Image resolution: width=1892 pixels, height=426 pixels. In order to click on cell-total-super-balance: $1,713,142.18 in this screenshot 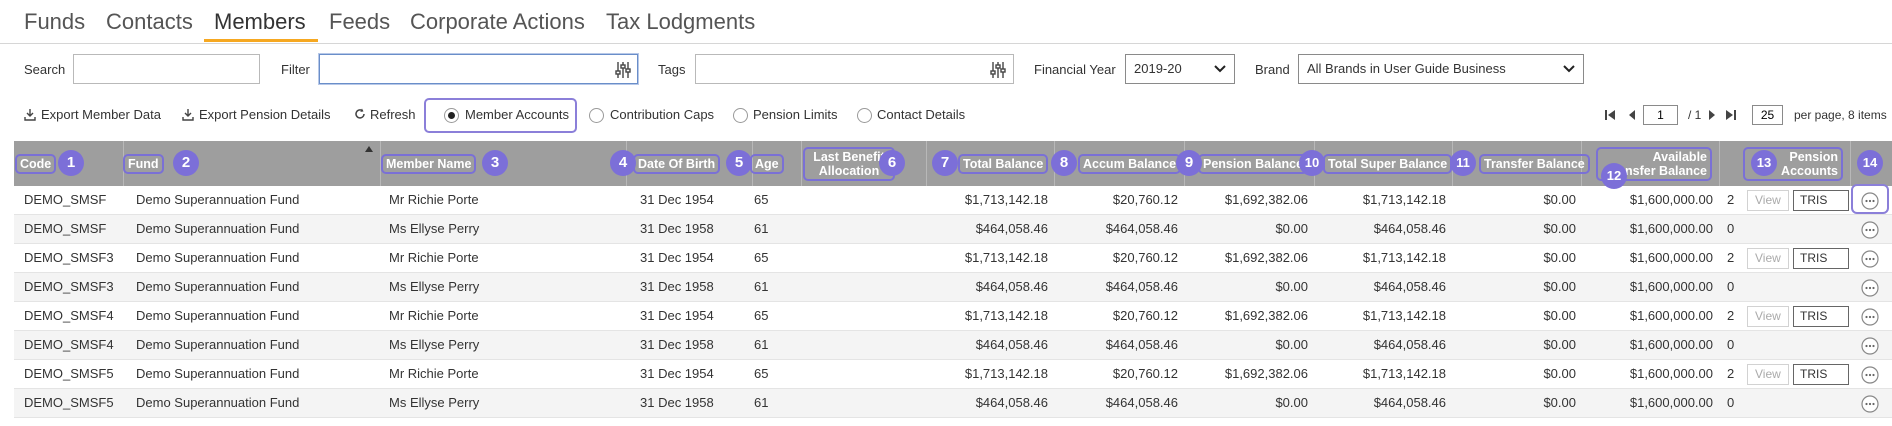, I will do `click(1404, 199)`.